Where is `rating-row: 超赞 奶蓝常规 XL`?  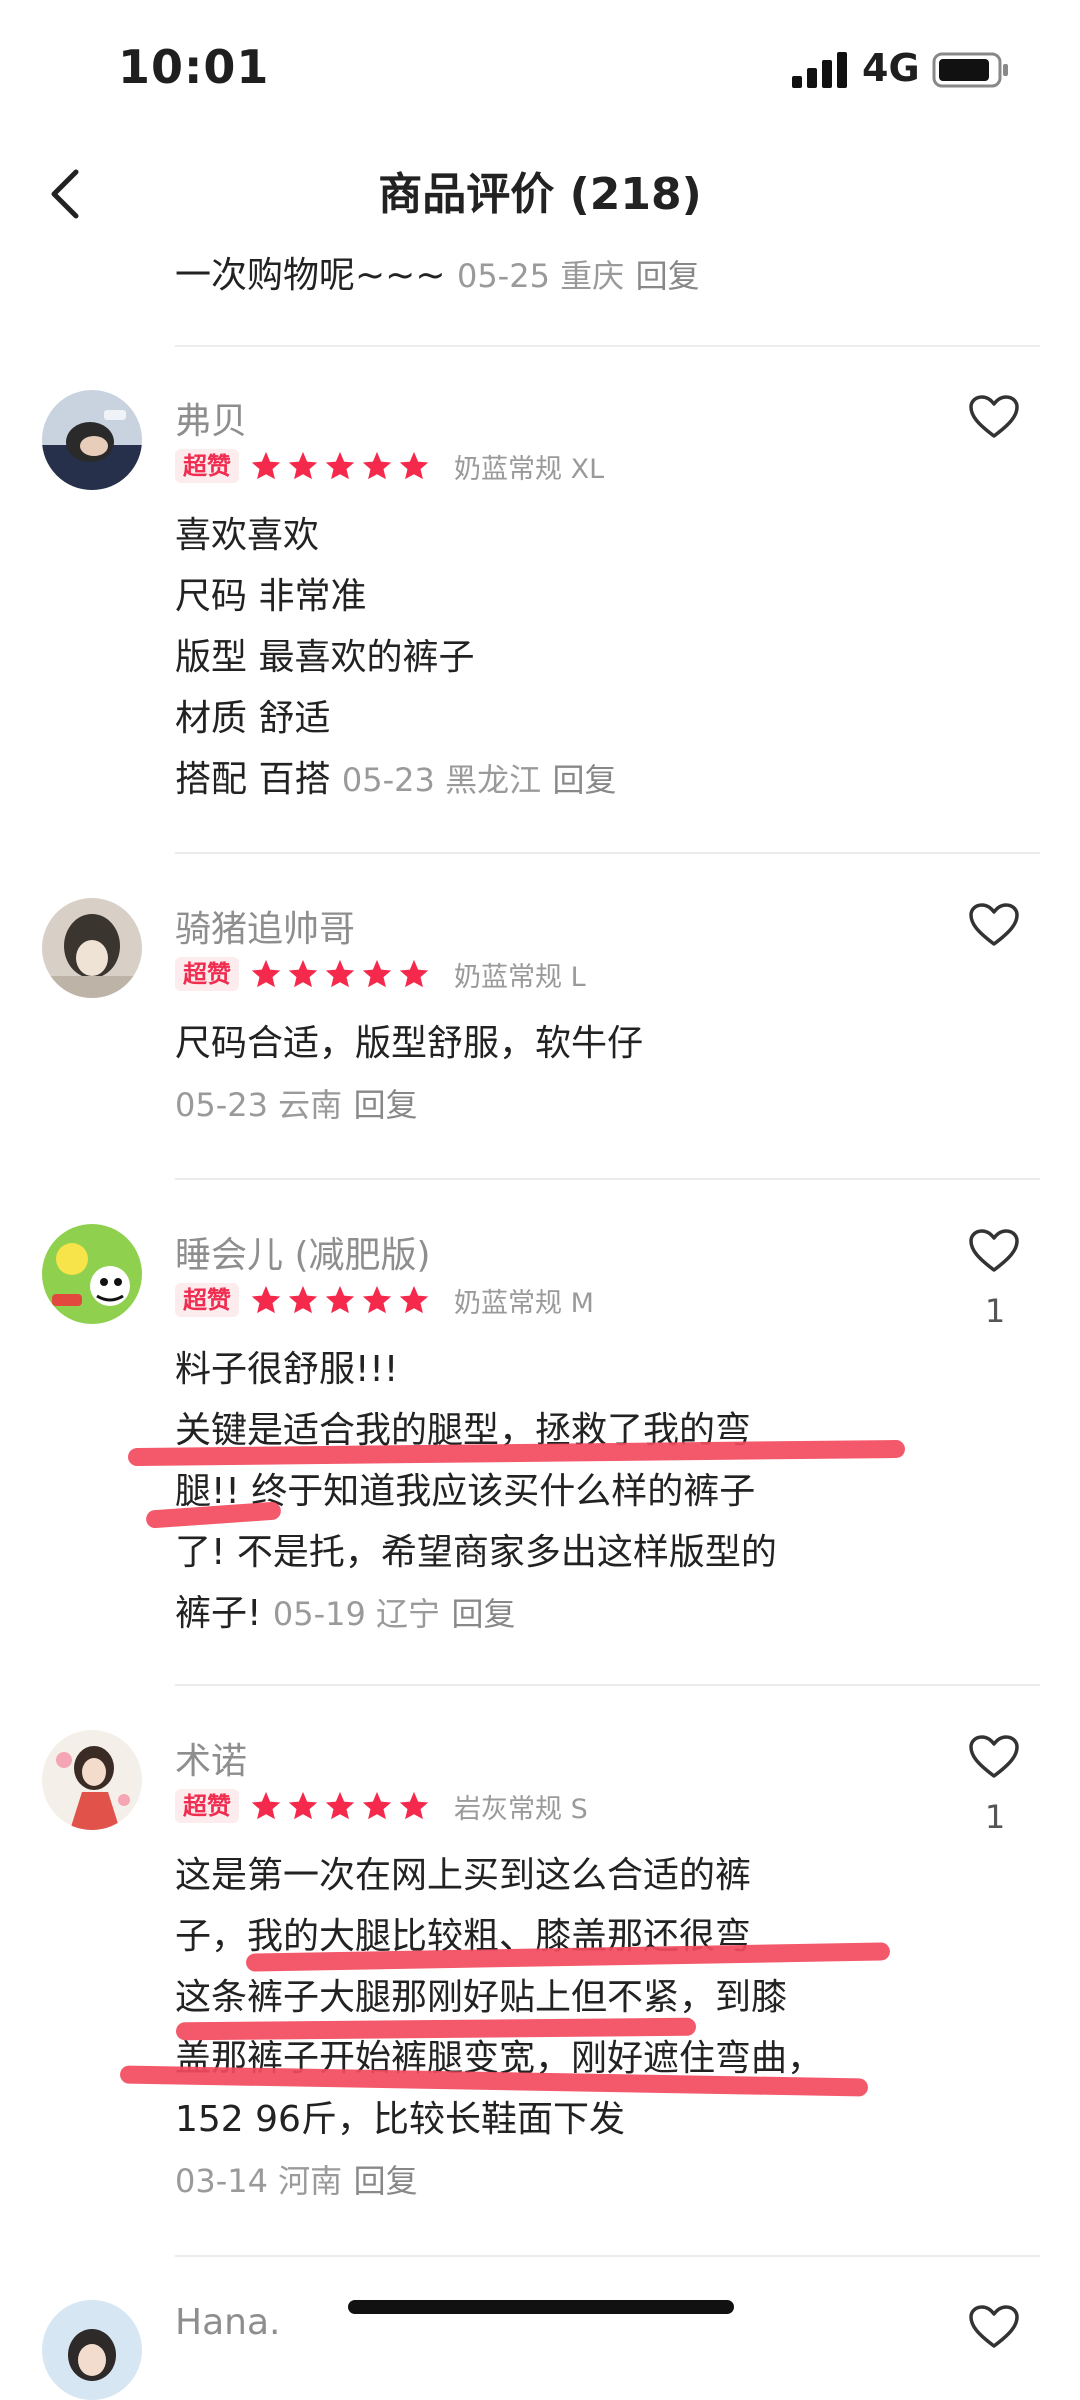
rating-row: 超赞 奶蓝常规 XL is located at coordinates (390, 466).